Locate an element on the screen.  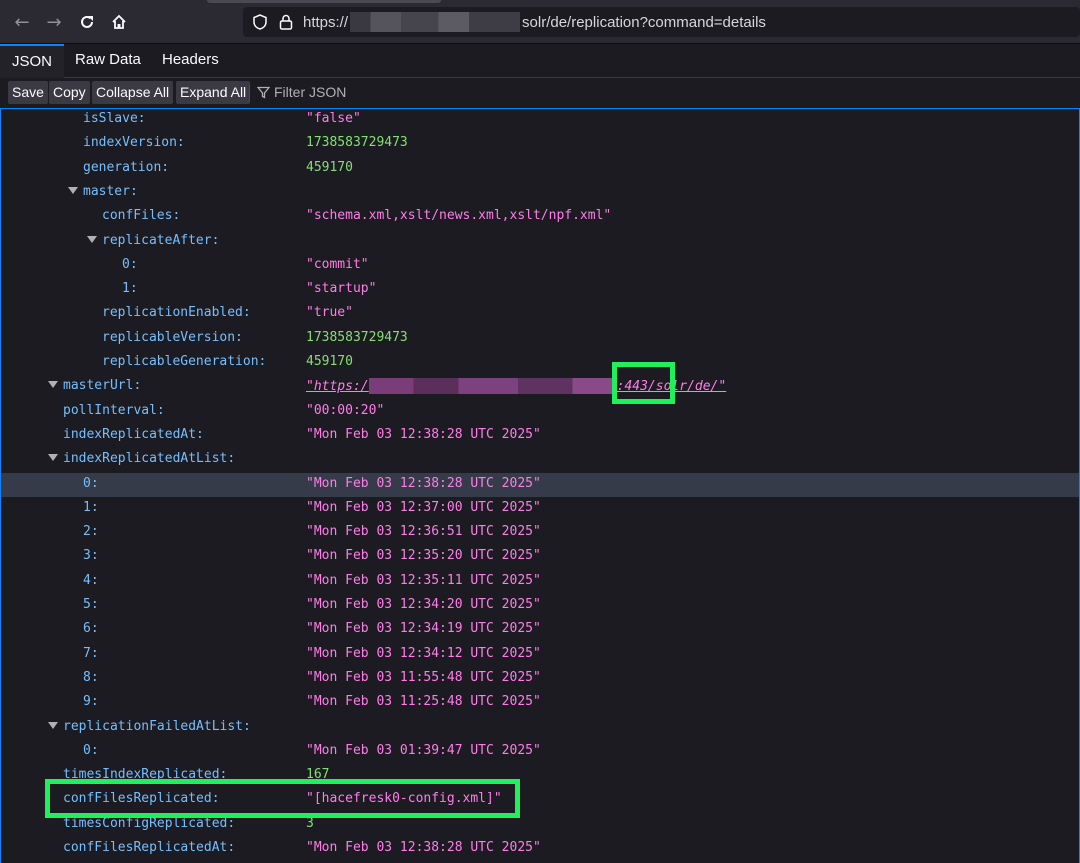
tree-row: 0: "Mon Feb 03 12:38:28 UTC 2025" is located at coordinates (540, 484).